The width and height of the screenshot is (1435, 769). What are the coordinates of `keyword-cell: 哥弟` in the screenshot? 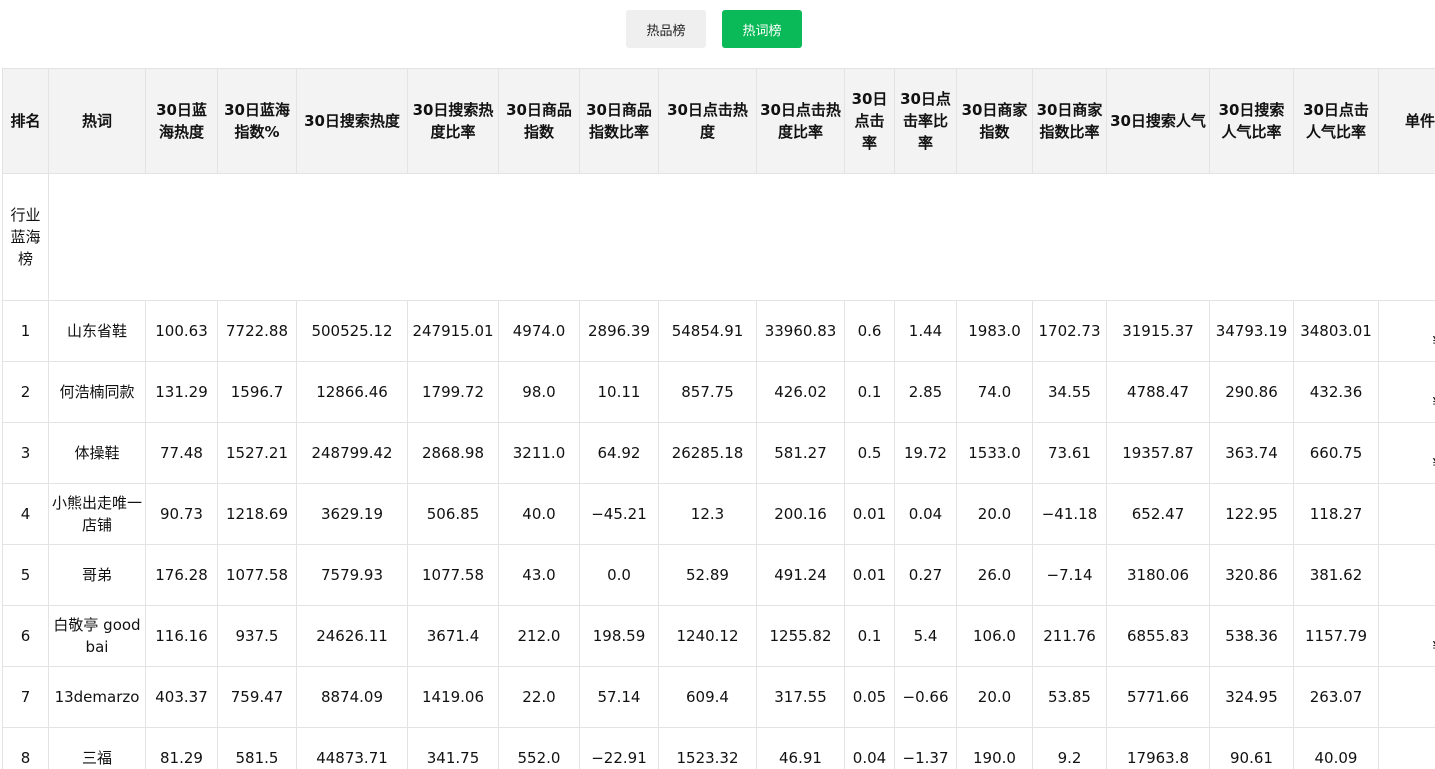 It's located at (97, 575).